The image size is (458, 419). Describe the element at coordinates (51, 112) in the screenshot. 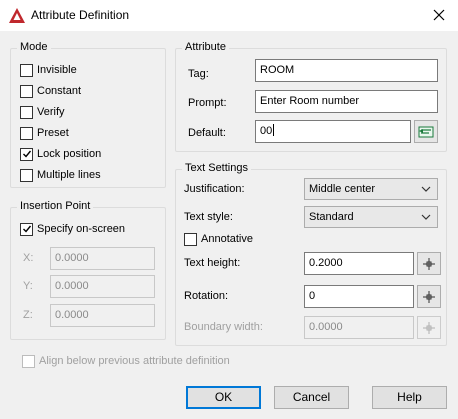

I see `checkbox-label: Verify` at that location.